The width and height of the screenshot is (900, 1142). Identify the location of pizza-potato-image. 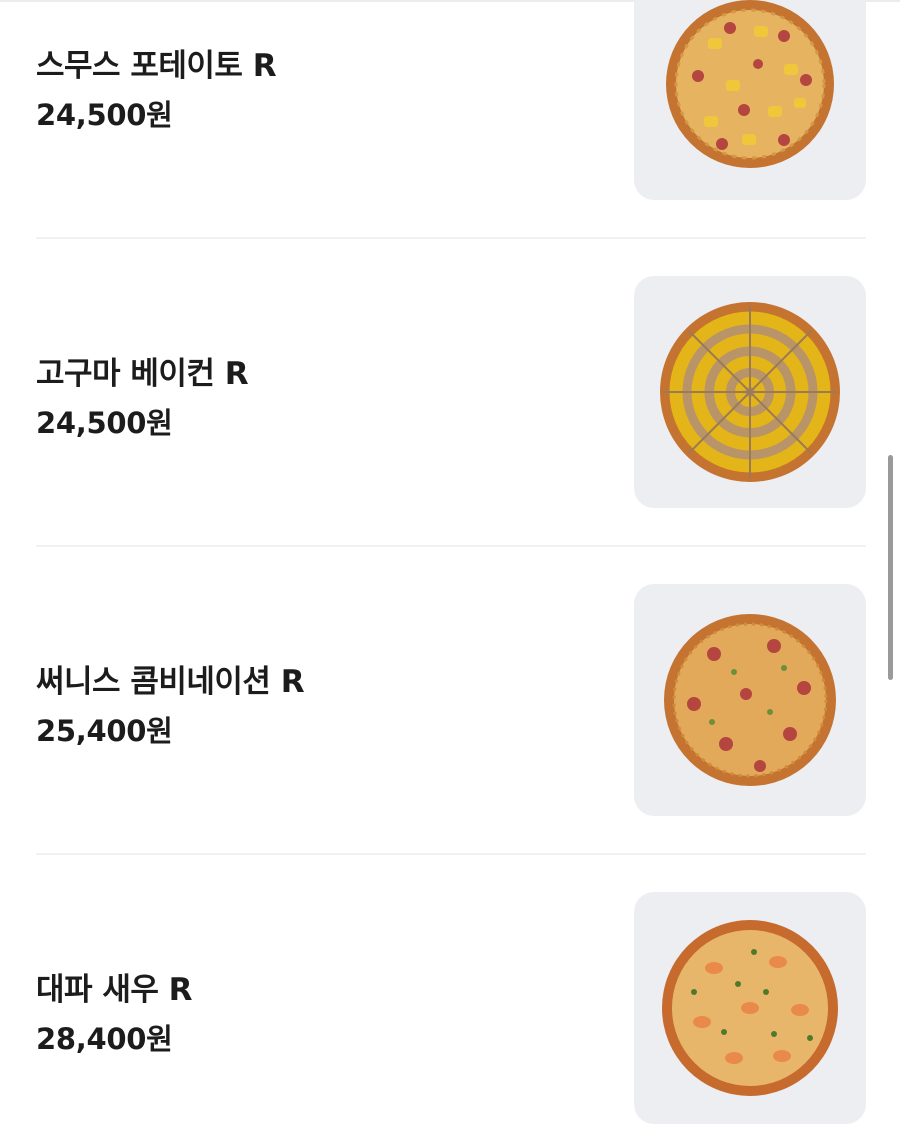
(750, 100).